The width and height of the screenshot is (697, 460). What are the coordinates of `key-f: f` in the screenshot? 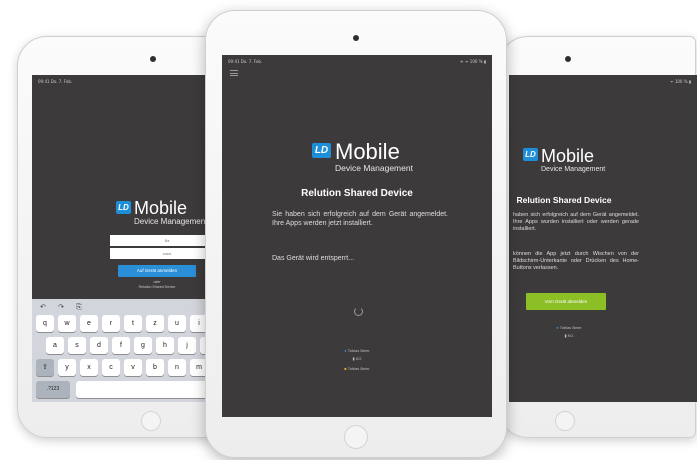 It's located at (121, 345).